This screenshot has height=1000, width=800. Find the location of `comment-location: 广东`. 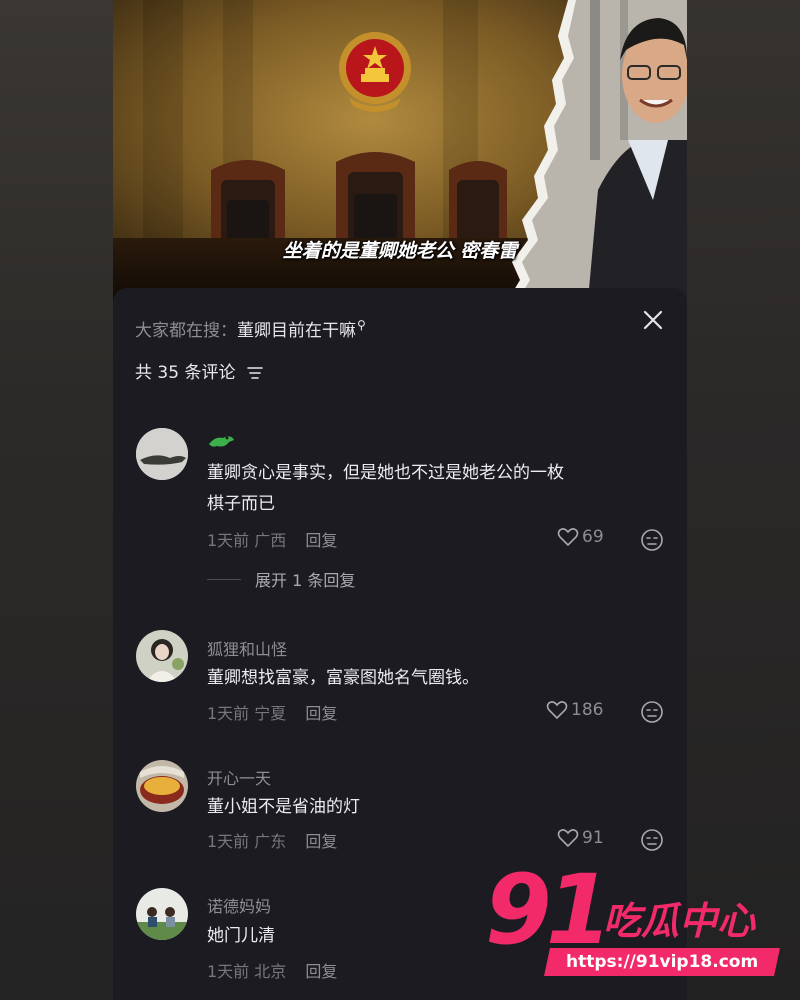

comment-location: 广东 is located at coordinates (270, 841).